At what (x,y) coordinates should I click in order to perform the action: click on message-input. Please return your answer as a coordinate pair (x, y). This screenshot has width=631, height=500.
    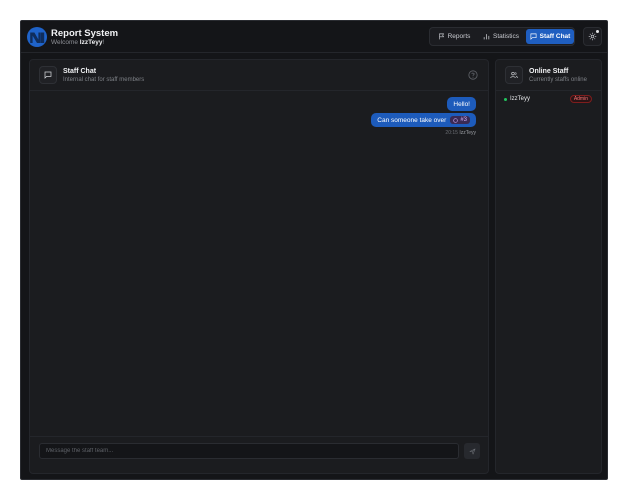
    Looking at the image, I should click on (249, 451).